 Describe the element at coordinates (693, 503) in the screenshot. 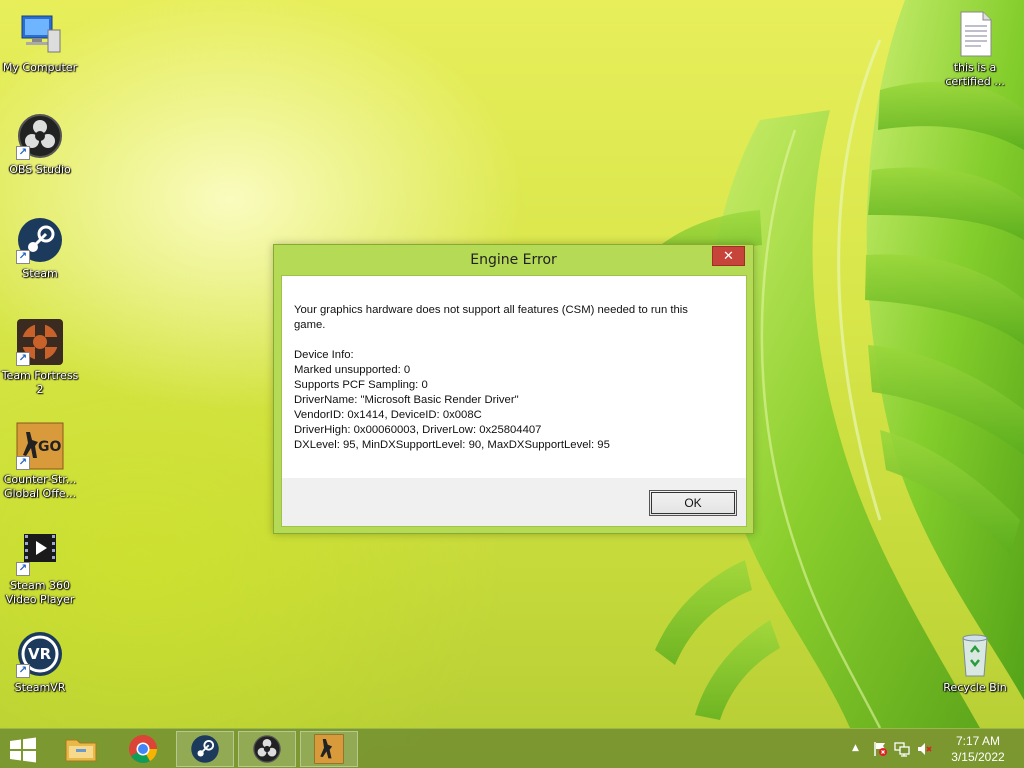

I see `ok-button: OK` at that location.